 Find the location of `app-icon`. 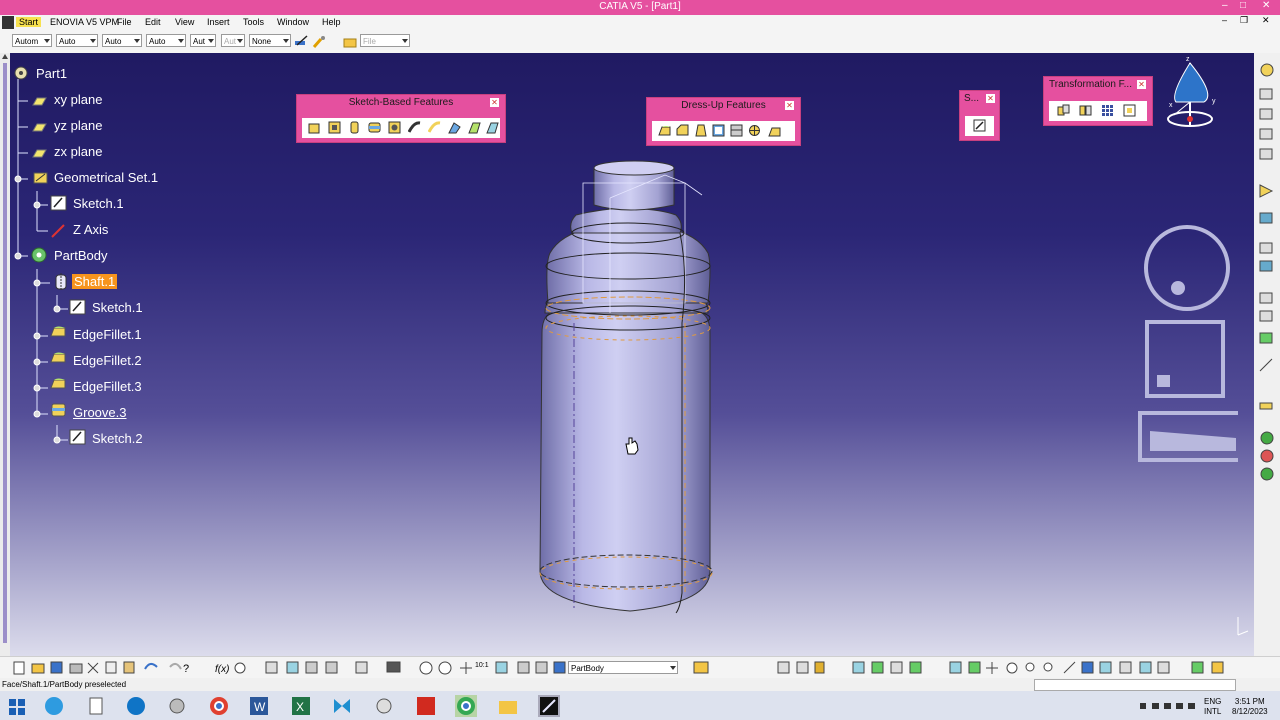

app-icon is located at coordinates (177, 706).